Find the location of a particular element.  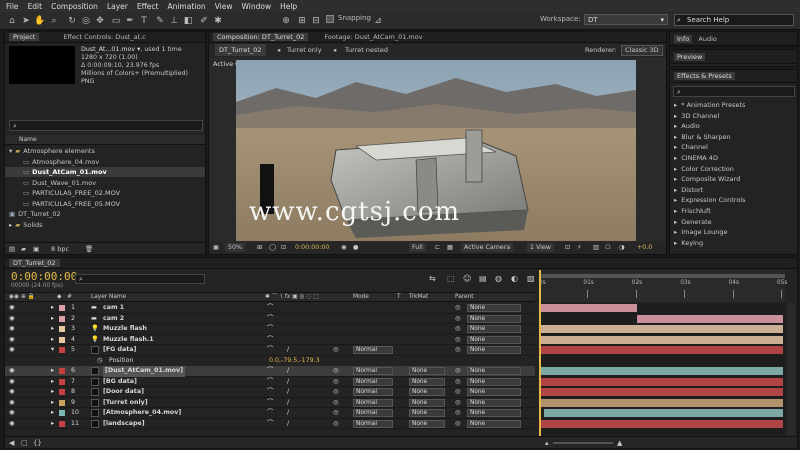

layer-name: [Turret only] is located at coordinates (125, 403).